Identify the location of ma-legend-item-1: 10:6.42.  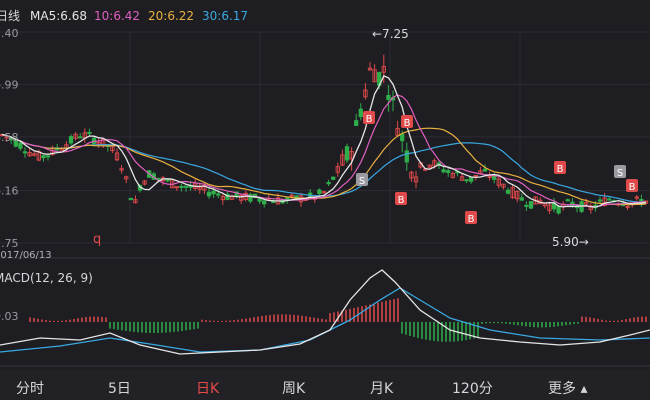
(117, 16).